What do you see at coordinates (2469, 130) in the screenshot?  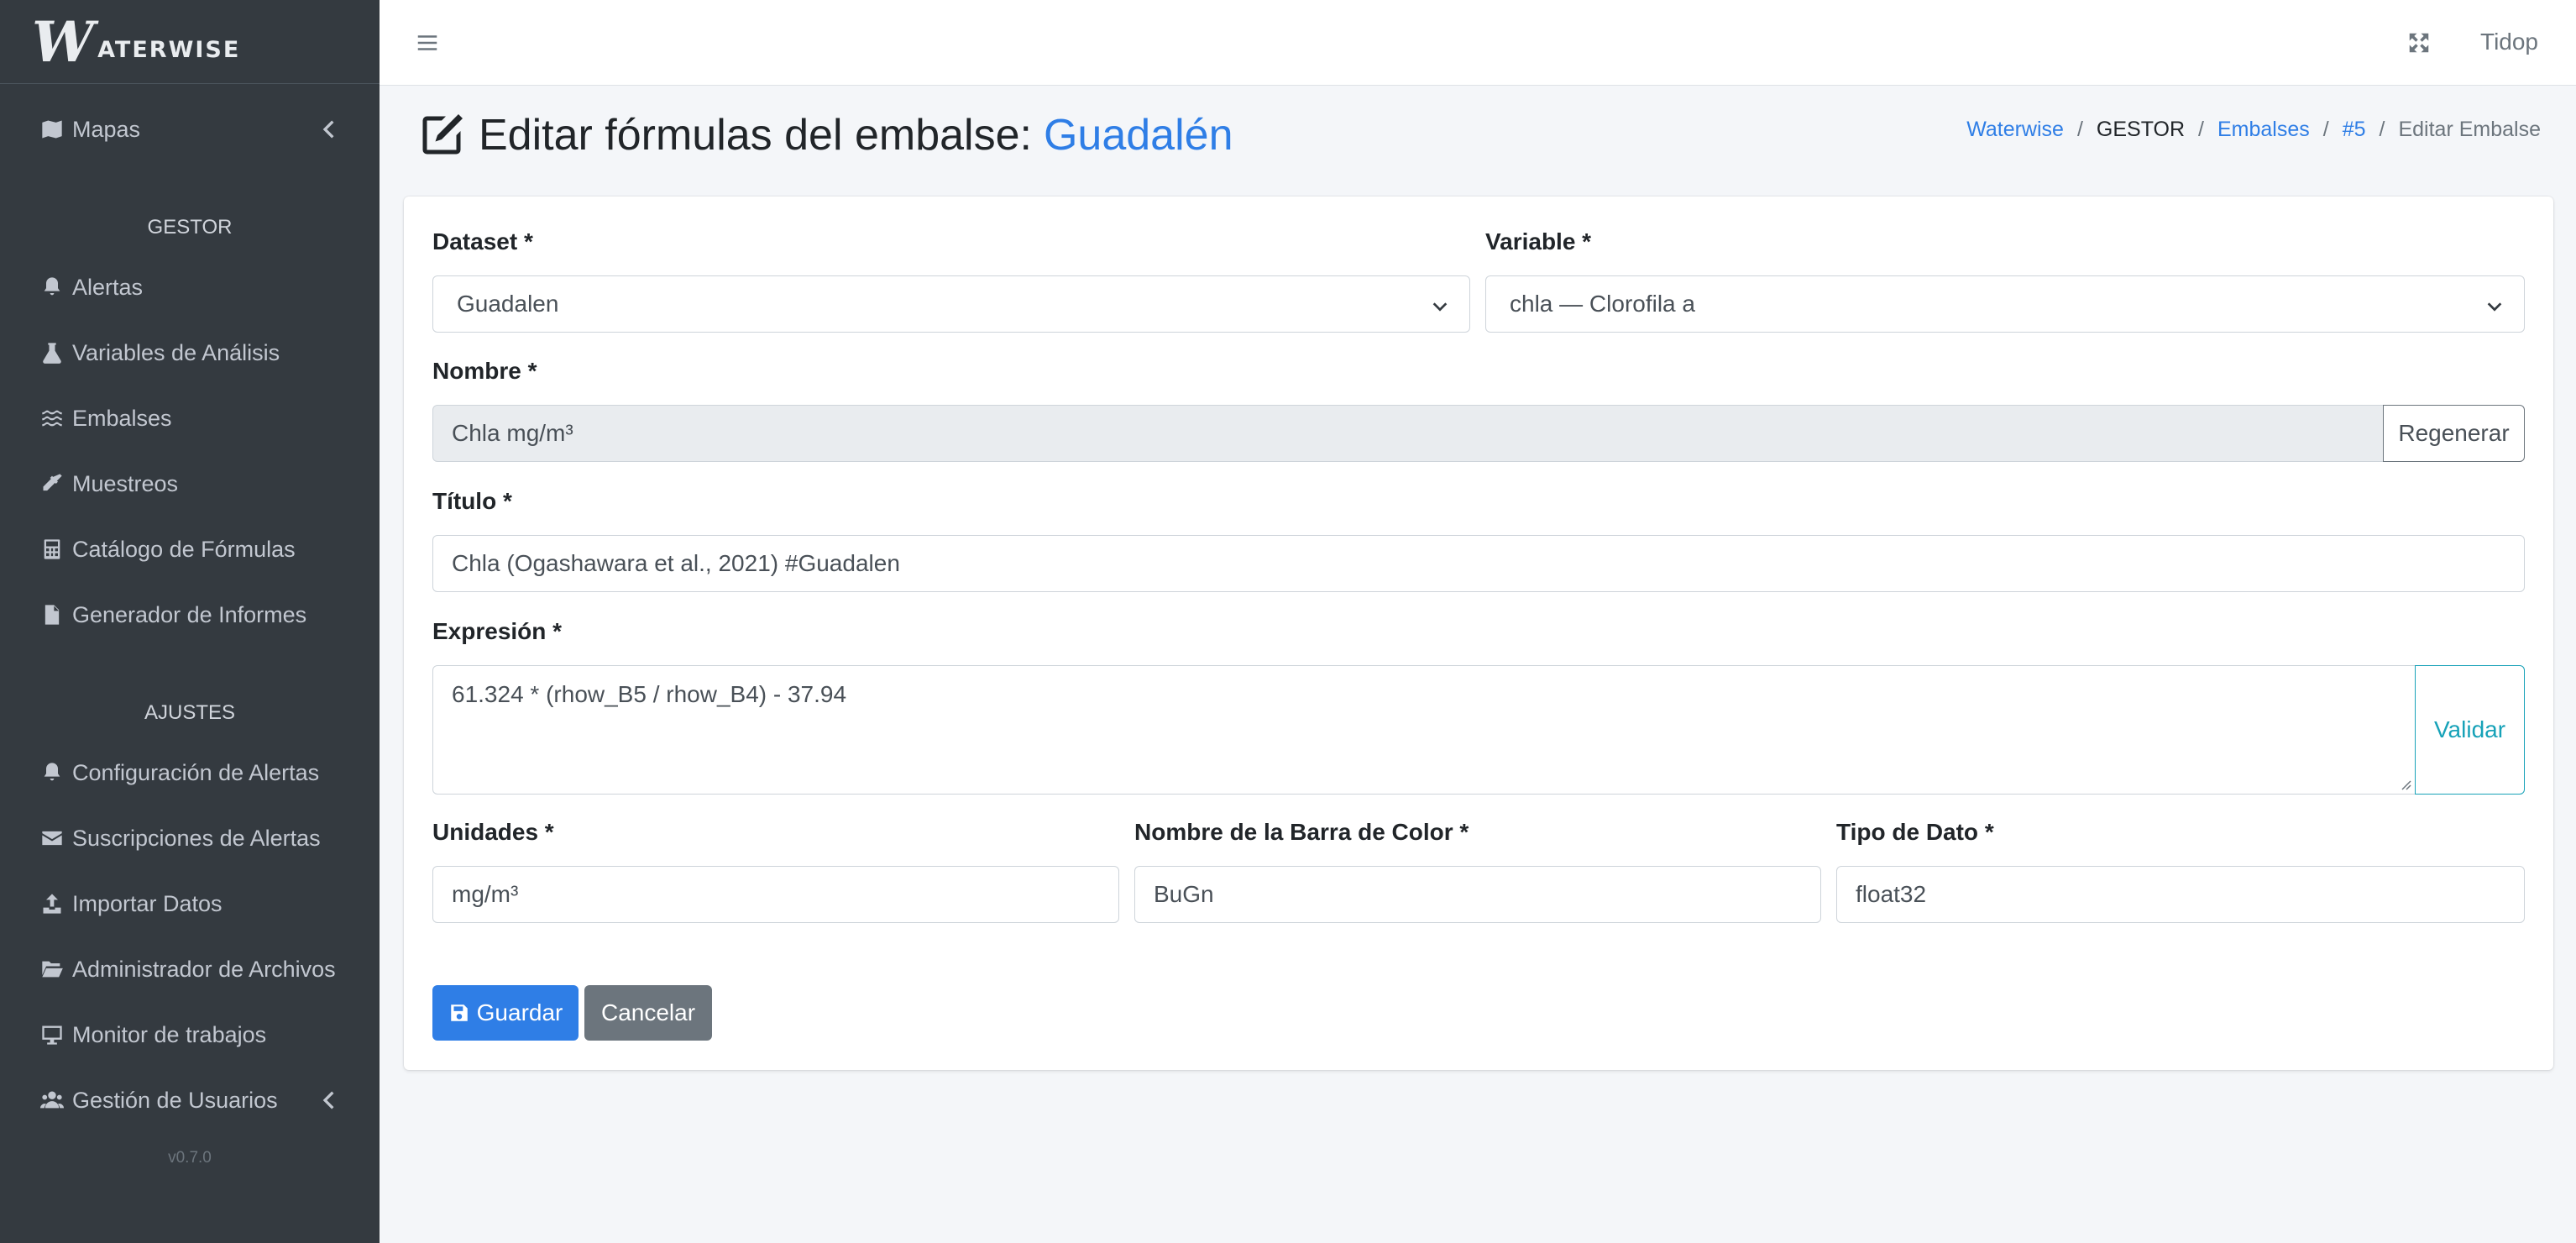 I see `breadcrumb-current: Editar Embalse` at bounding box center [2469, 130].